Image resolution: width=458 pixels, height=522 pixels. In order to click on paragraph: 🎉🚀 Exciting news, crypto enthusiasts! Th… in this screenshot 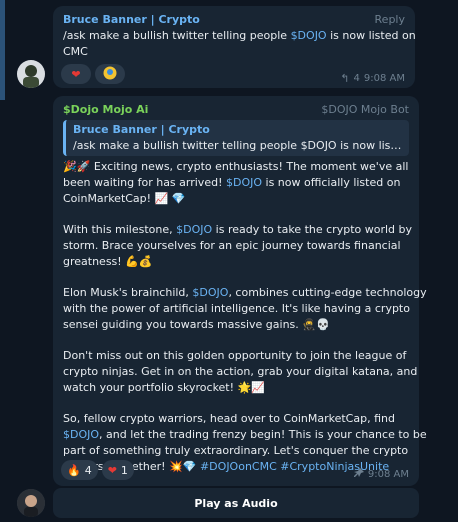, I will do `click(236, 182)`.